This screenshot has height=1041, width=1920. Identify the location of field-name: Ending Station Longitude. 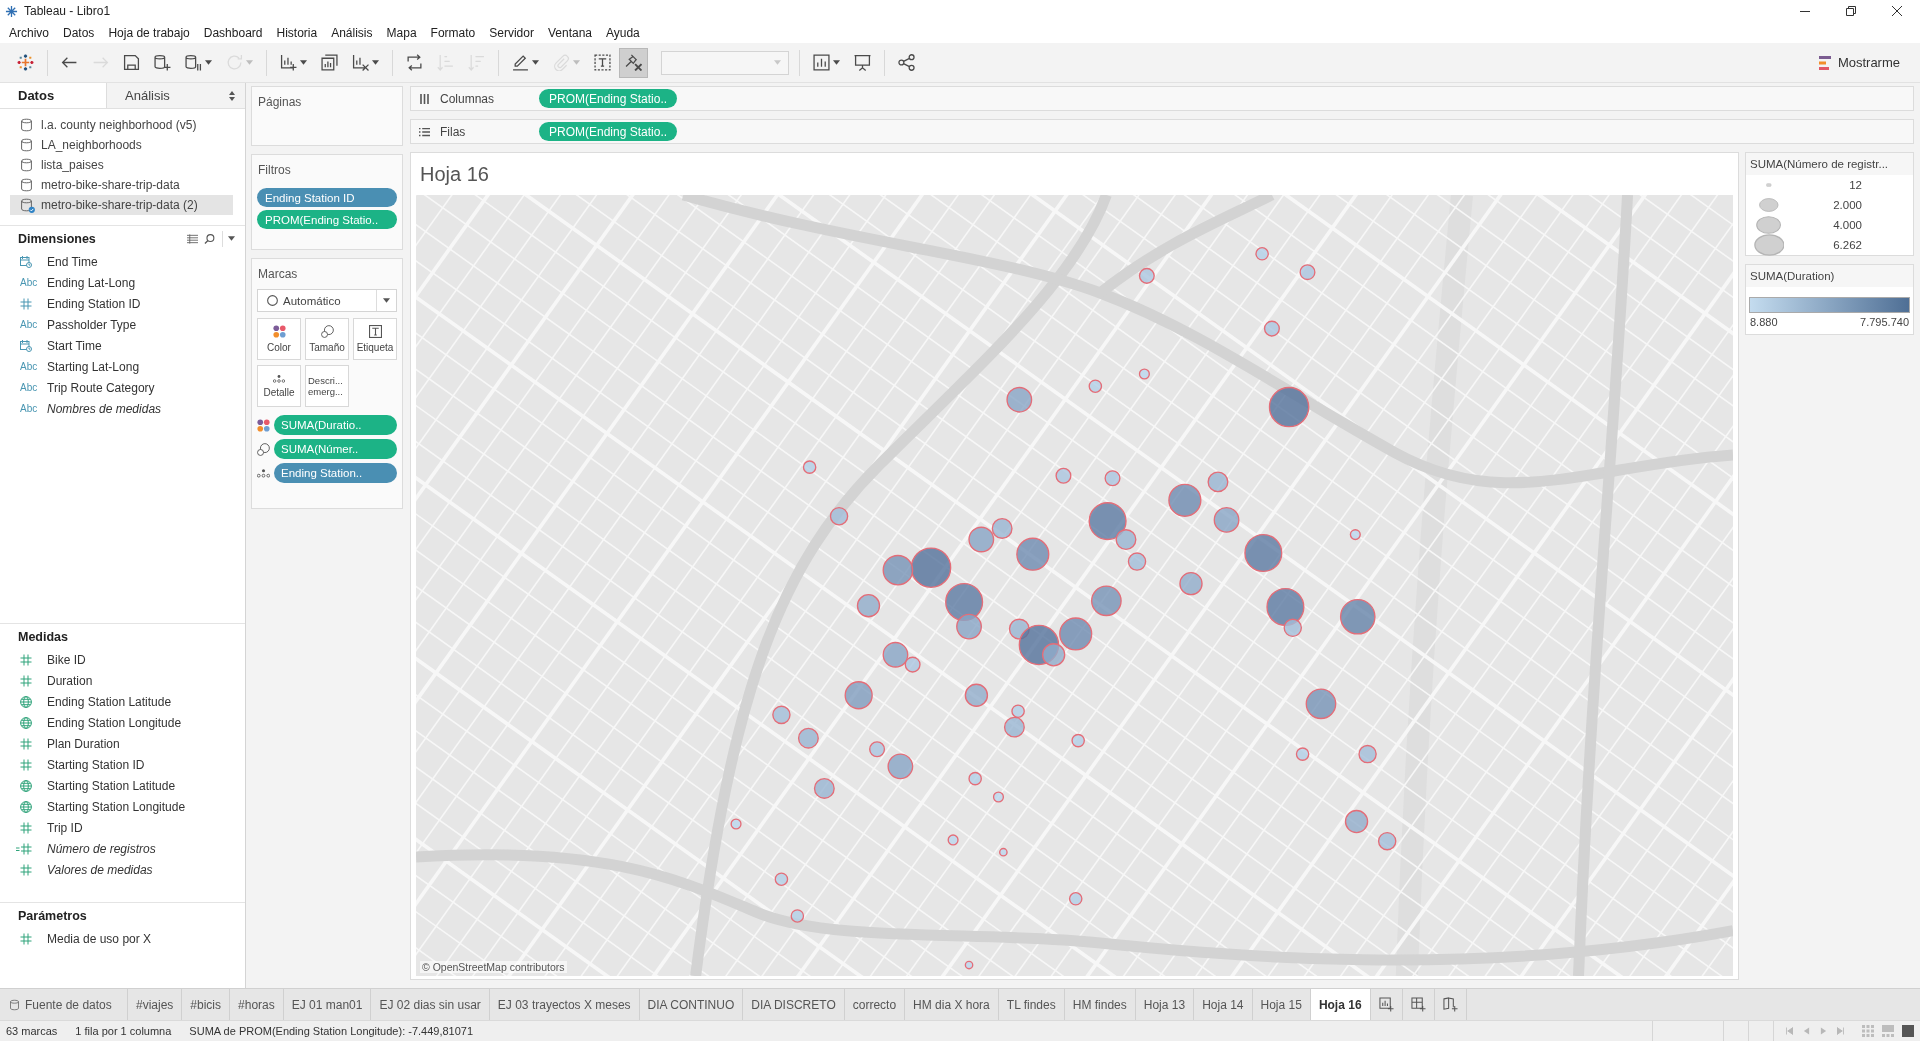
(114, 722).